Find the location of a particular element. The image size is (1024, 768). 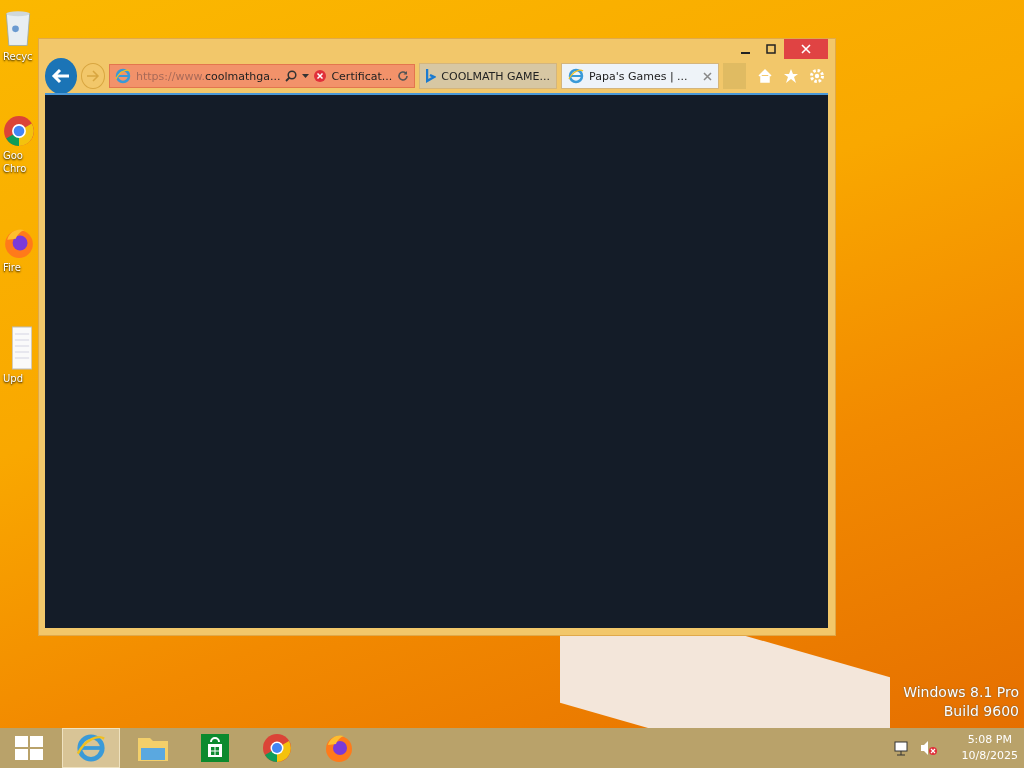

shopping-bag-icon is located at coordinates (215, 748).